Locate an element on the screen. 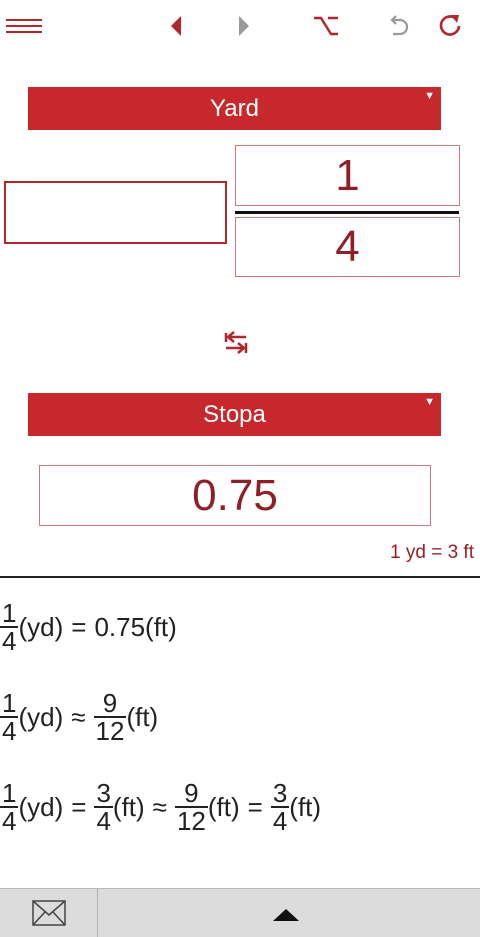 Image resolution: width=480 pixels, height=937 pixels. expand-panel-button is located at coordinates (286, 915).